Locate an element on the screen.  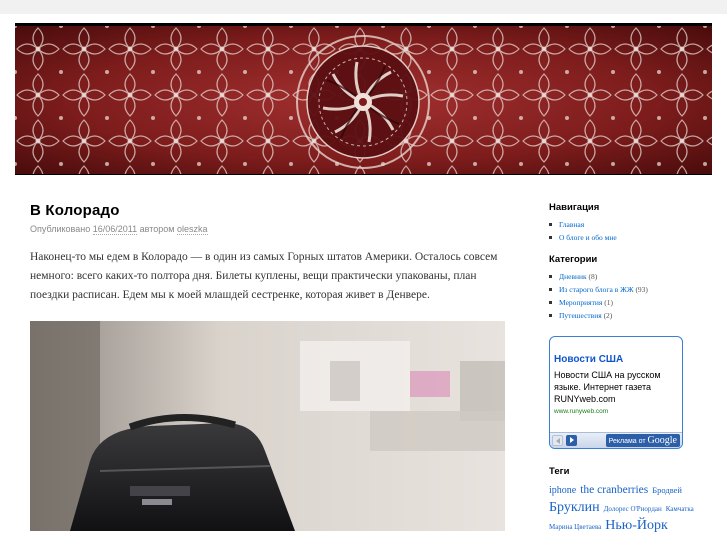
google-logo: Google is located at coordinates (662, 440).